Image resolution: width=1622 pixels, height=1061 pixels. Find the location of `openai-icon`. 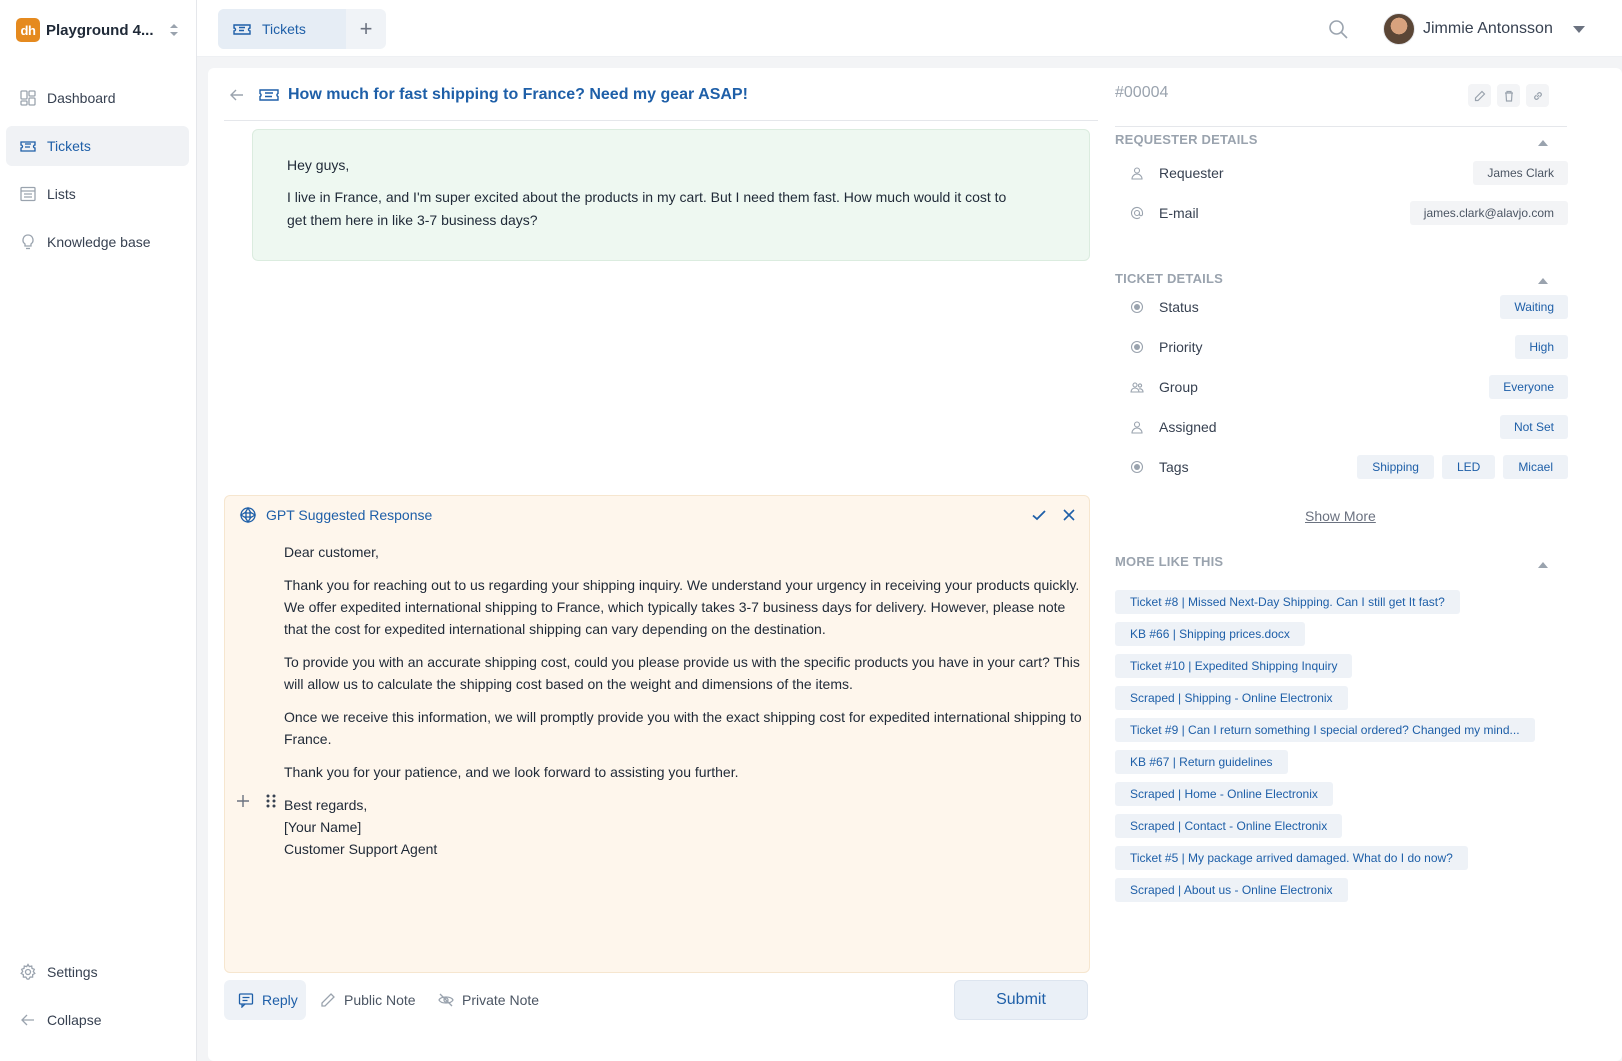

openai-icon is located at coordinates (248, 515).